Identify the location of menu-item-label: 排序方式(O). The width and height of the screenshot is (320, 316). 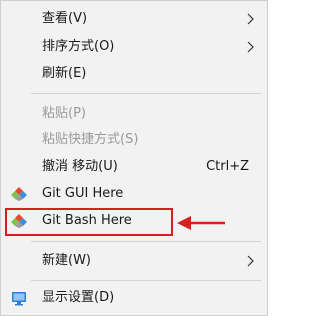
(78, 46).